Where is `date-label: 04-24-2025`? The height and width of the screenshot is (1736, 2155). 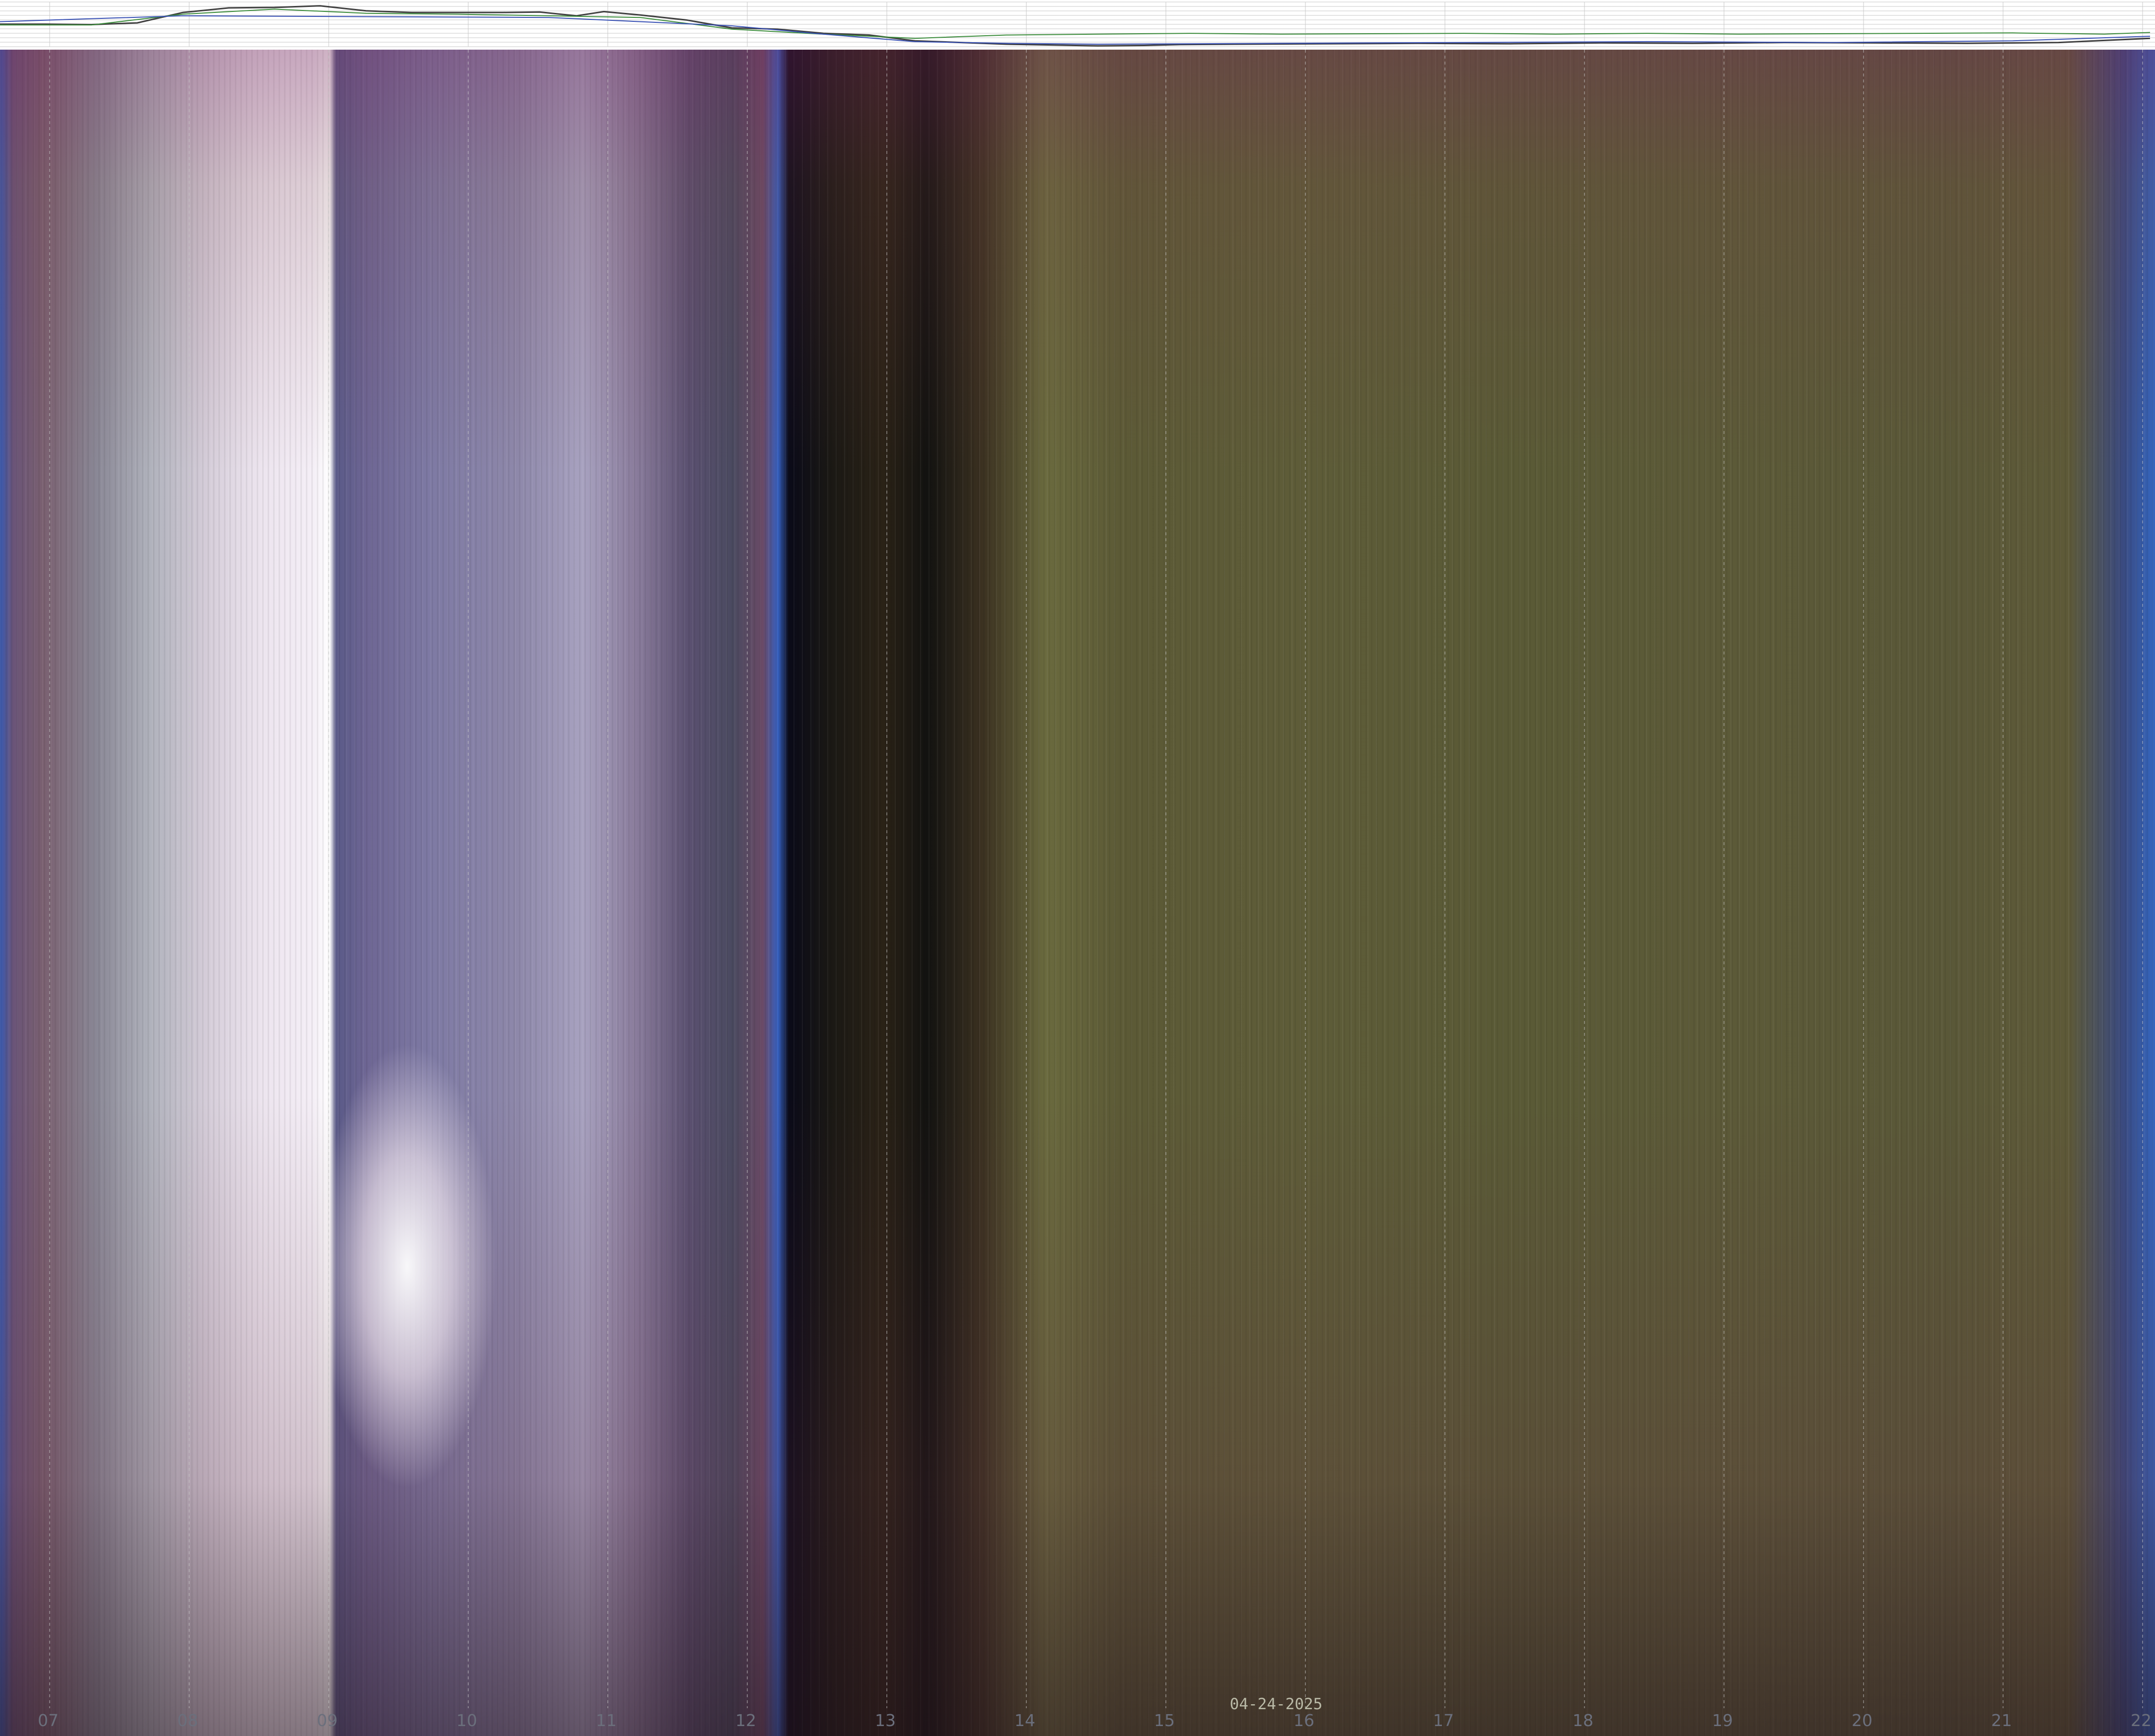 date-label: 04-24-2025 is located at coordinates (1277, 1704).